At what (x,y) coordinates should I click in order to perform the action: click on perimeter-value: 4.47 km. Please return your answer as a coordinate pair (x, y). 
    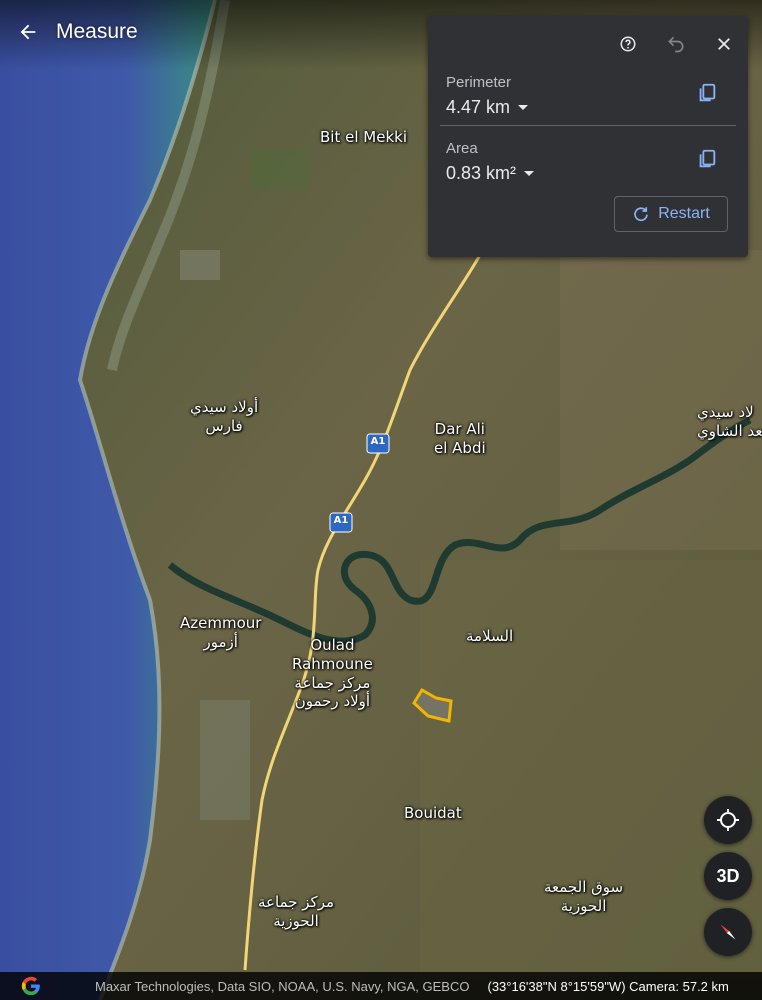
    Looking at the image, I should click on (478, 107).